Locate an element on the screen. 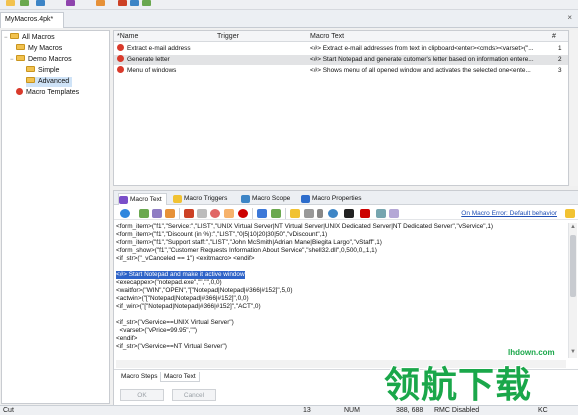 This screenshot has height=415, width=578. run-icon is located at coordinates (276, 213).